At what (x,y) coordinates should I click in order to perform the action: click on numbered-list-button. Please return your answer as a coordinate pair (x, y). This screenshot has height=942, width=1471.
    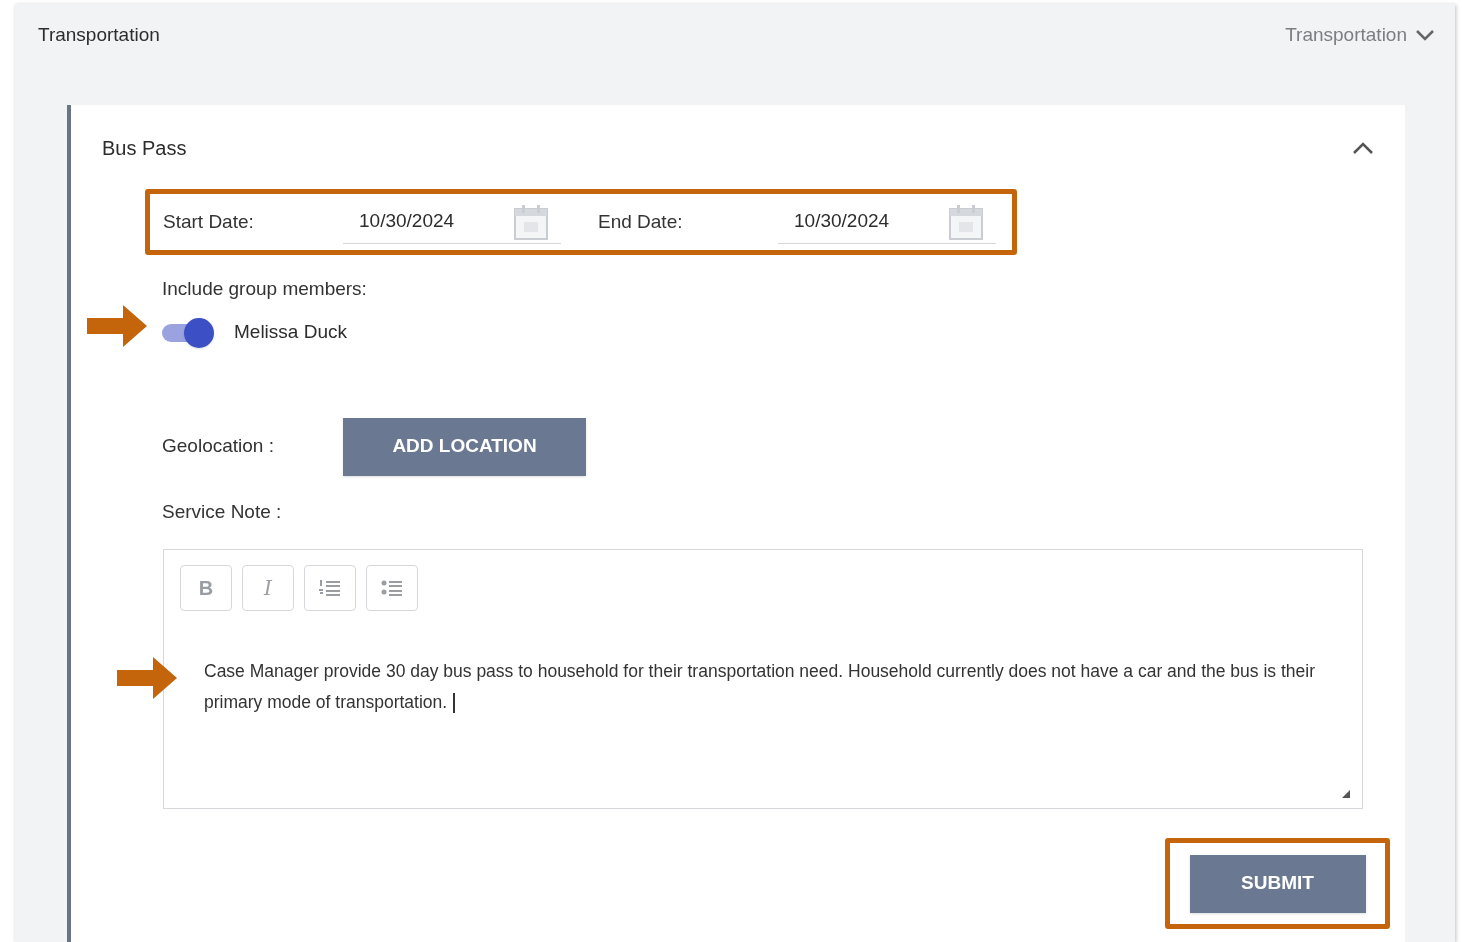
    Looking at the image, I should click on (330, 588).